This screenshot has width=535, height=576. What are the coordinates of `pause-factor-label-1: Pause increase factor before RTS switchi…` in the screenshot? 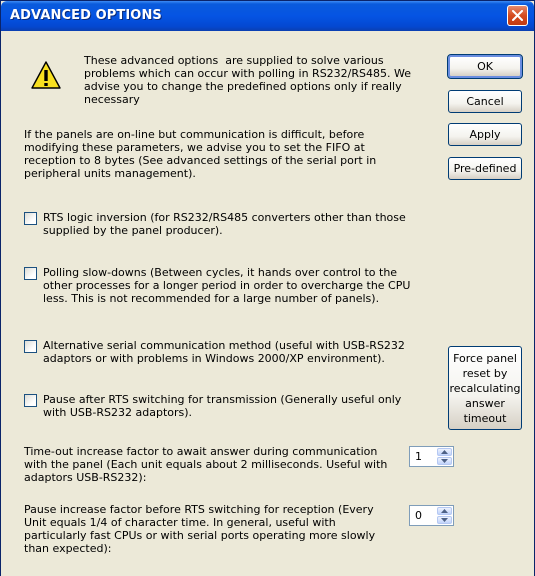 It's located at (199, 509).